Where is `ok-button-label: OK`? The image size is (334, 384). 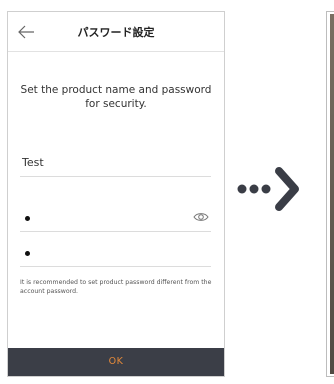
ok-button-label: OK is located at coordinates (116, 361).